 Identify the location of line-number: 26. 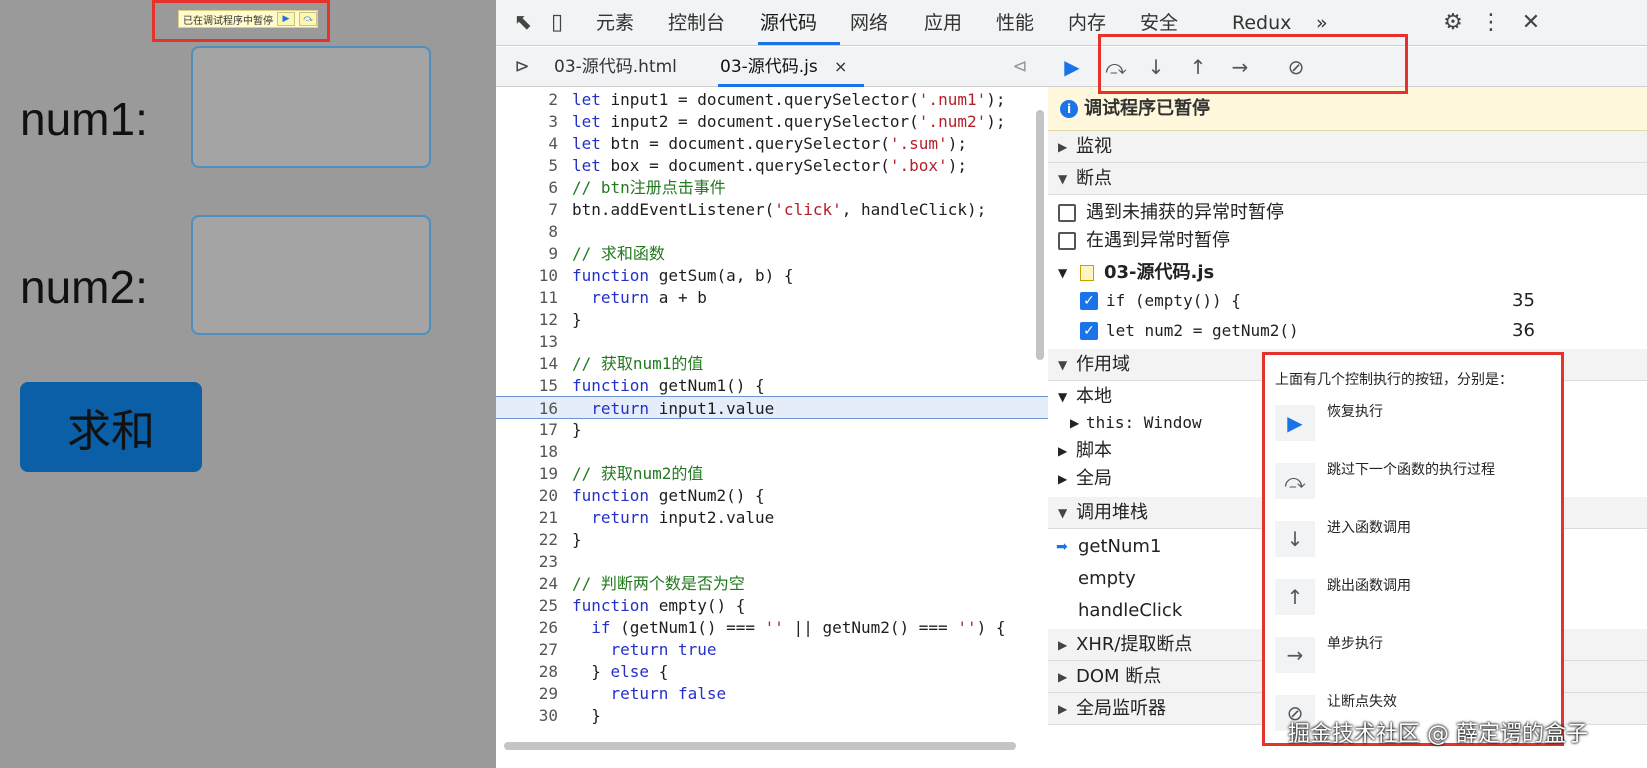
(527, 627).